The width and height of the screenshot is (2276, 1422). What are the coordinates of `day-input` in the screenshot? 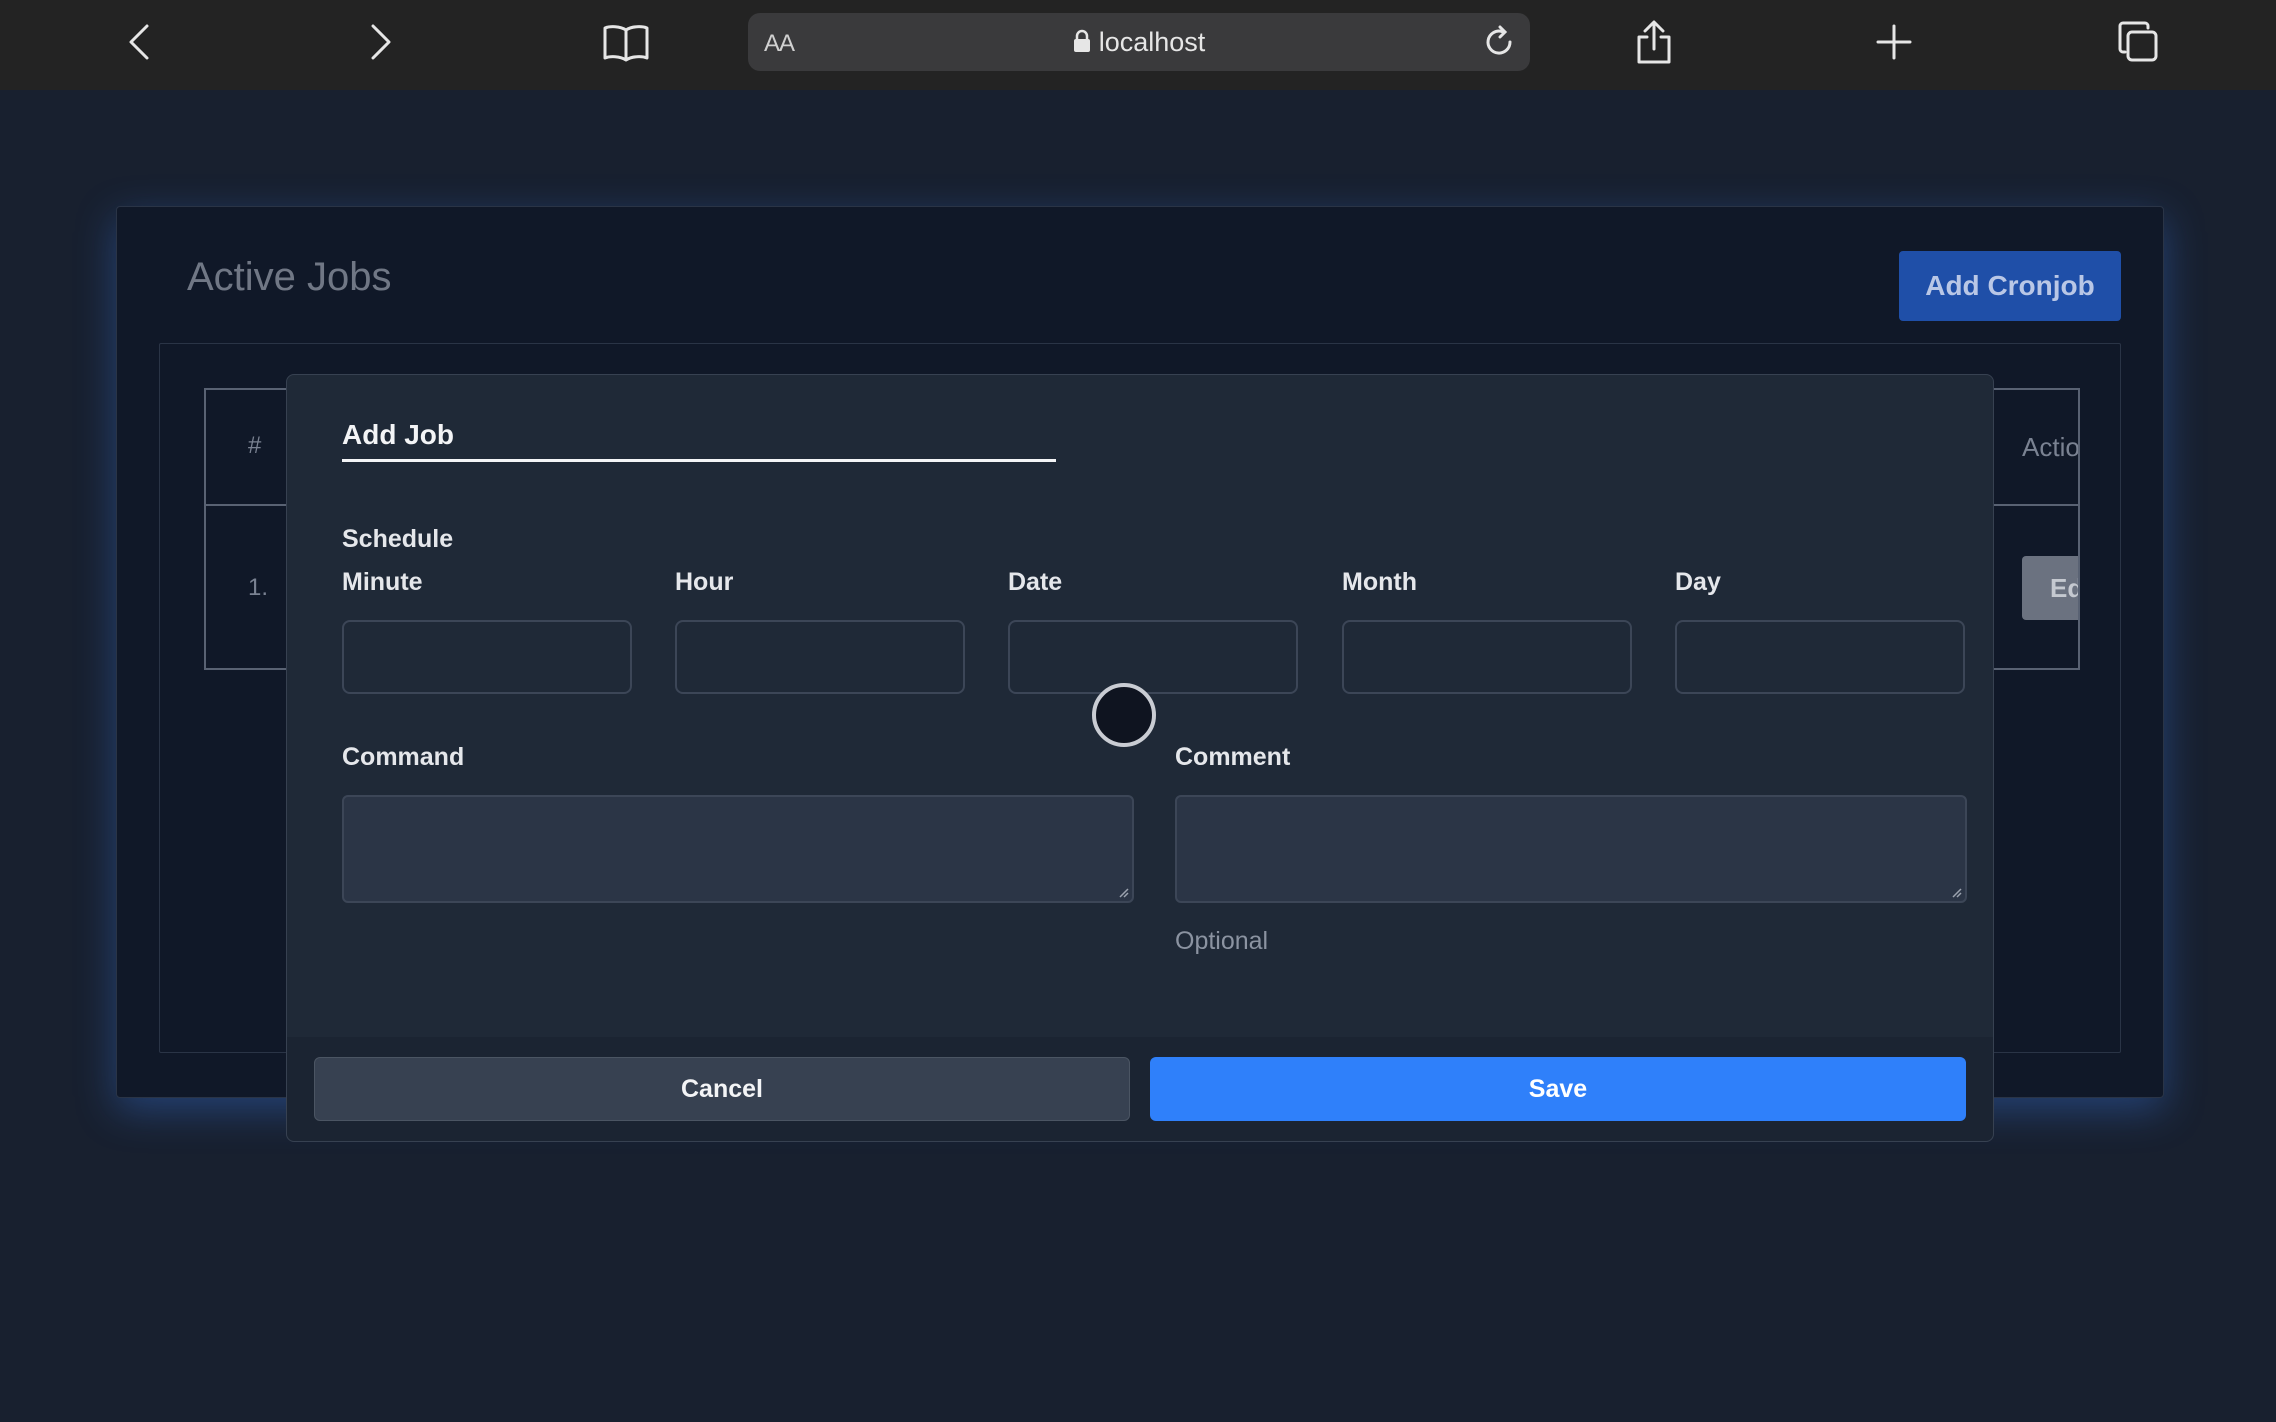 It's located at (1820, 657).